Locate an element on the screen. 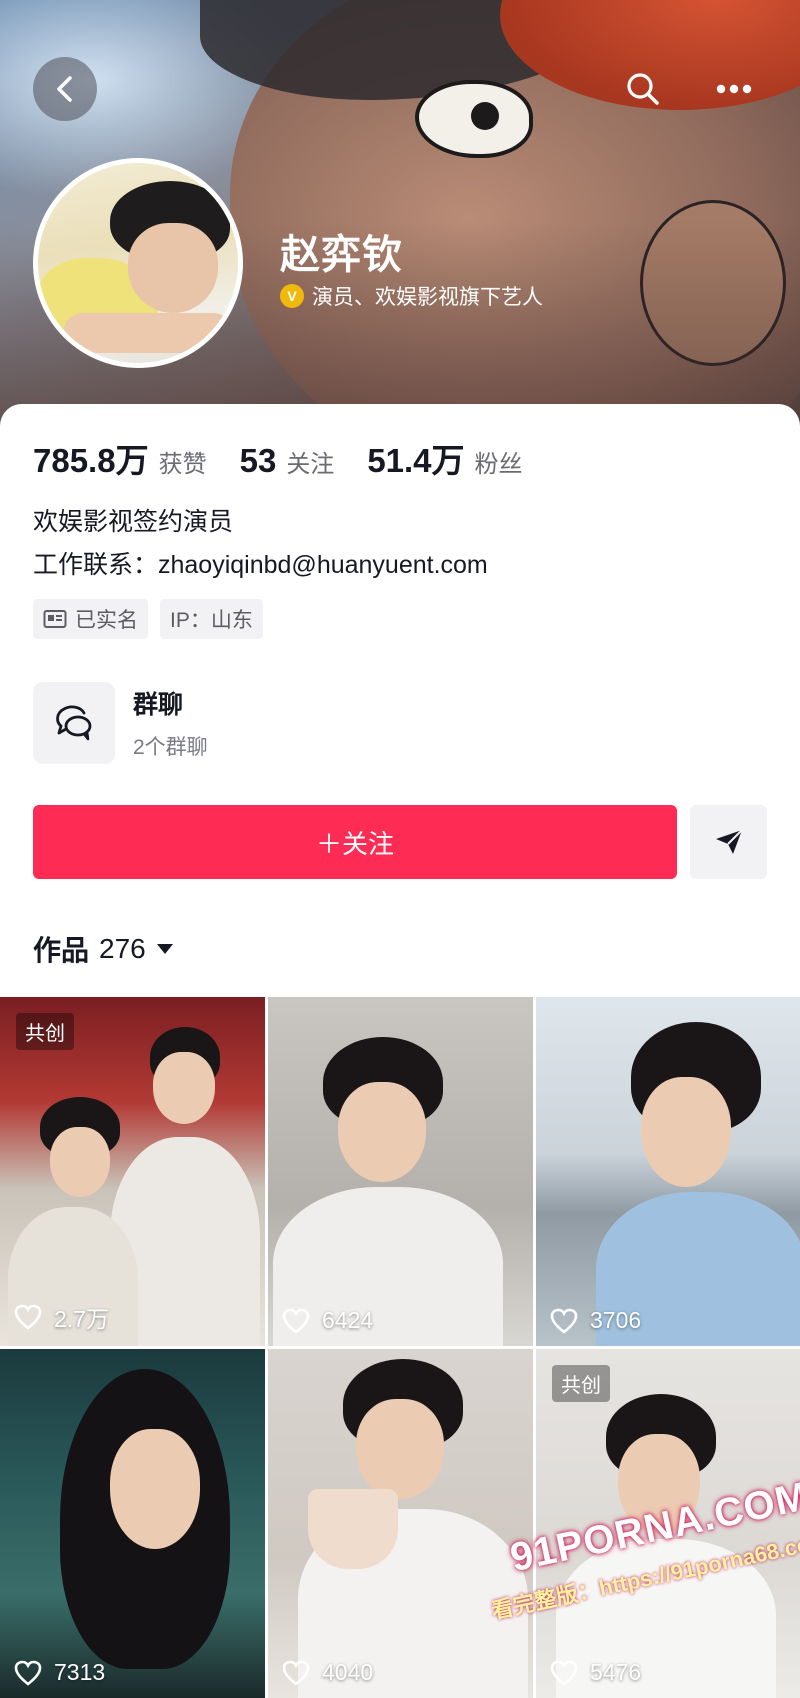 The height and width of the screenshot is (1698, 800). ip-label: IP：山东 is located at coordinates (211, 620).